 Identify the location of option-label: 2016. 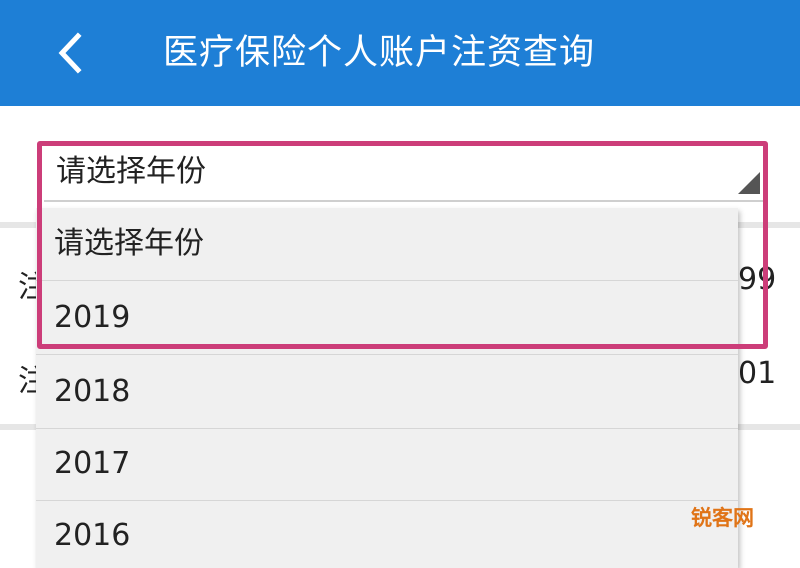
(92, 535).